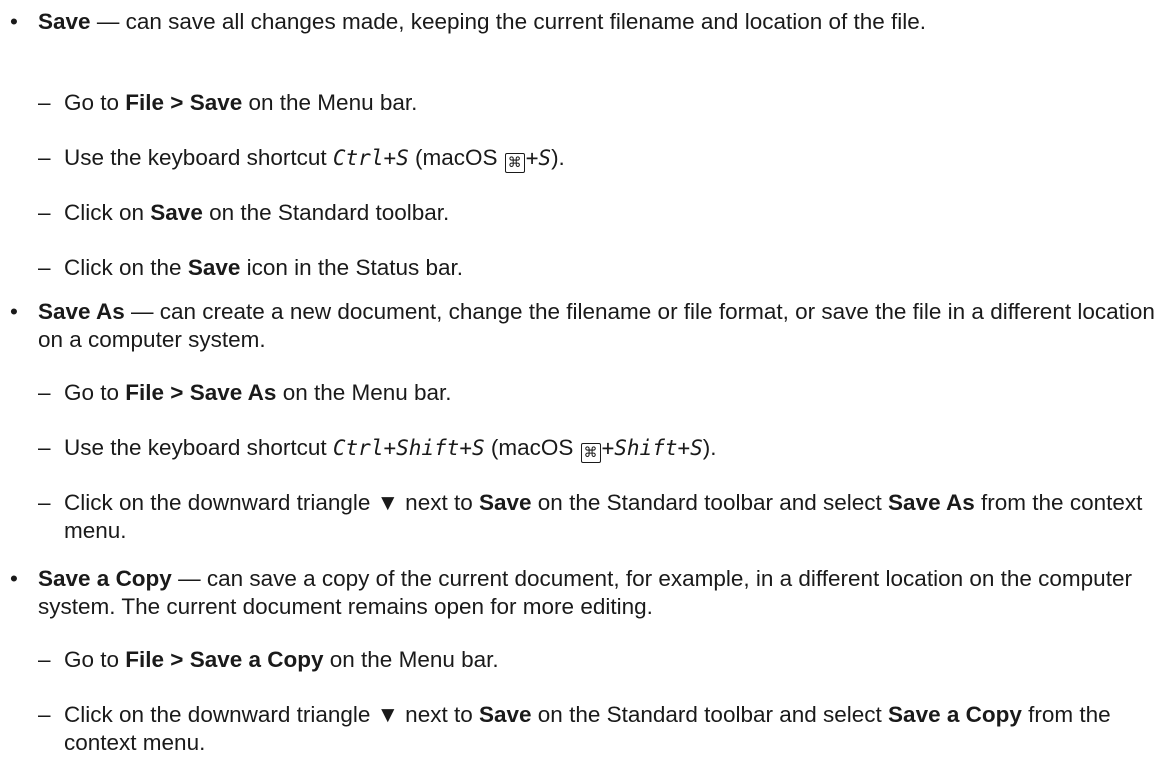 This screenshot has height=757, width=1173. I want to click on item-title: Save, so click(64, 21).